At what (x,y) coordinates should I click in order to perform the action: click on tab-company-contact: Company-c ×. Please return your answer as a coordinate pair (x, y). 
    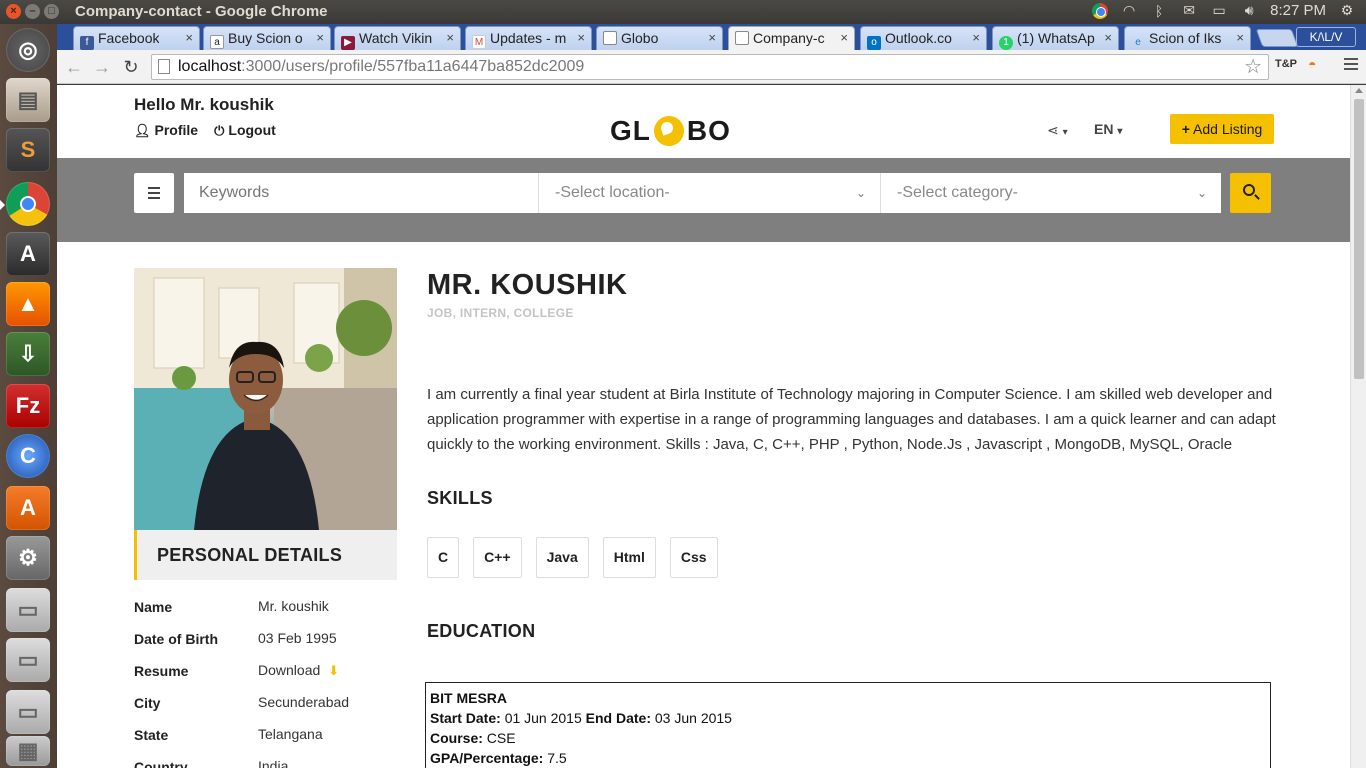
    Looking at the image, I should click on (791, 38).